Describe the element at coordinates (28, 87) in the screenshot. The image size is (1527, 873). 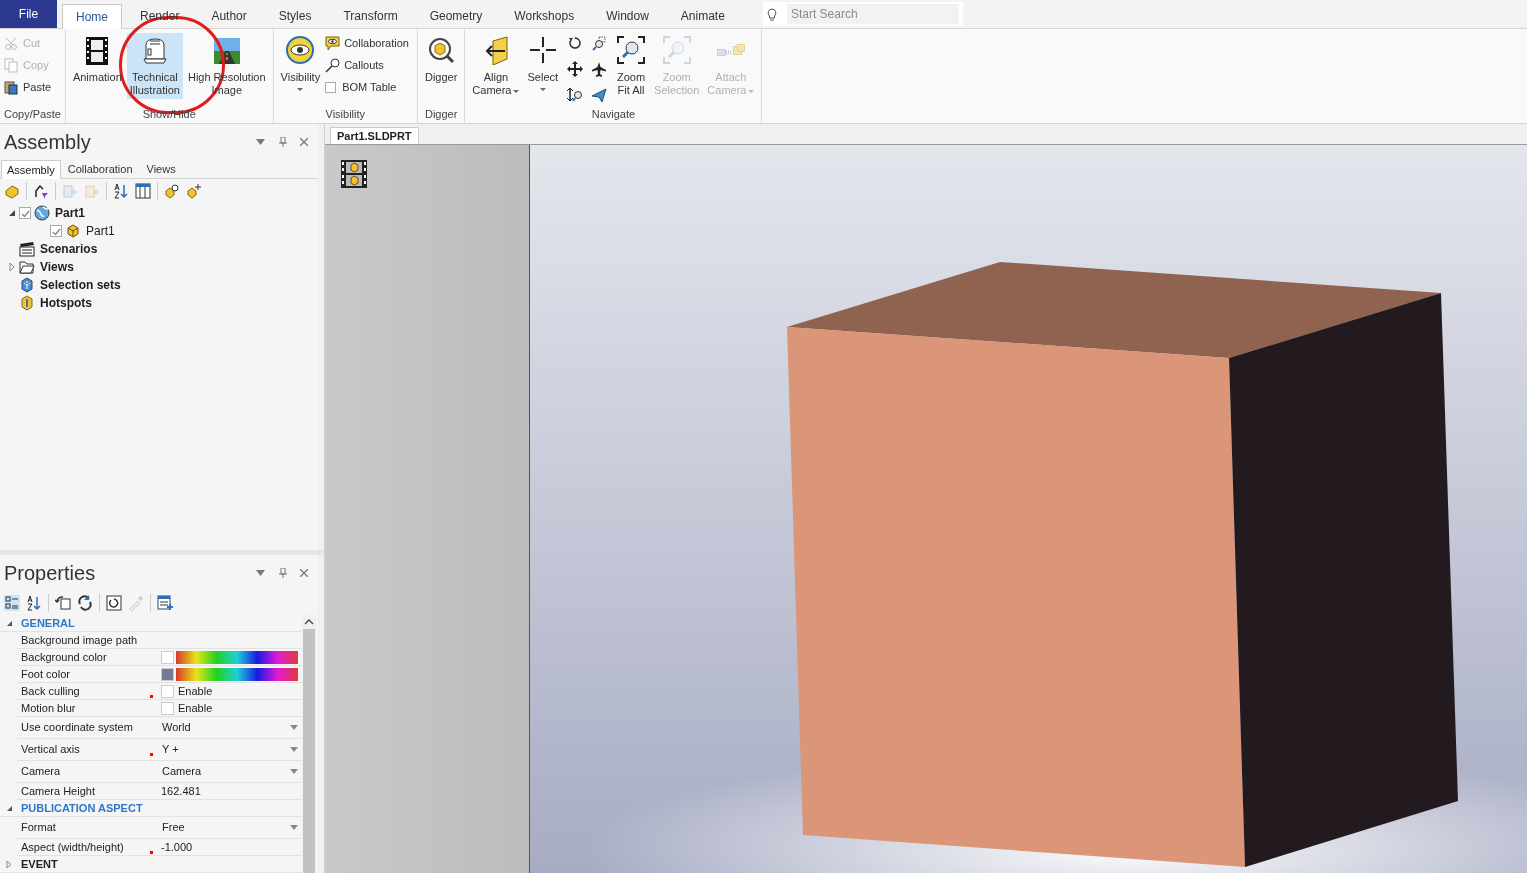
I see `ribbon-button: Paste` at that location.